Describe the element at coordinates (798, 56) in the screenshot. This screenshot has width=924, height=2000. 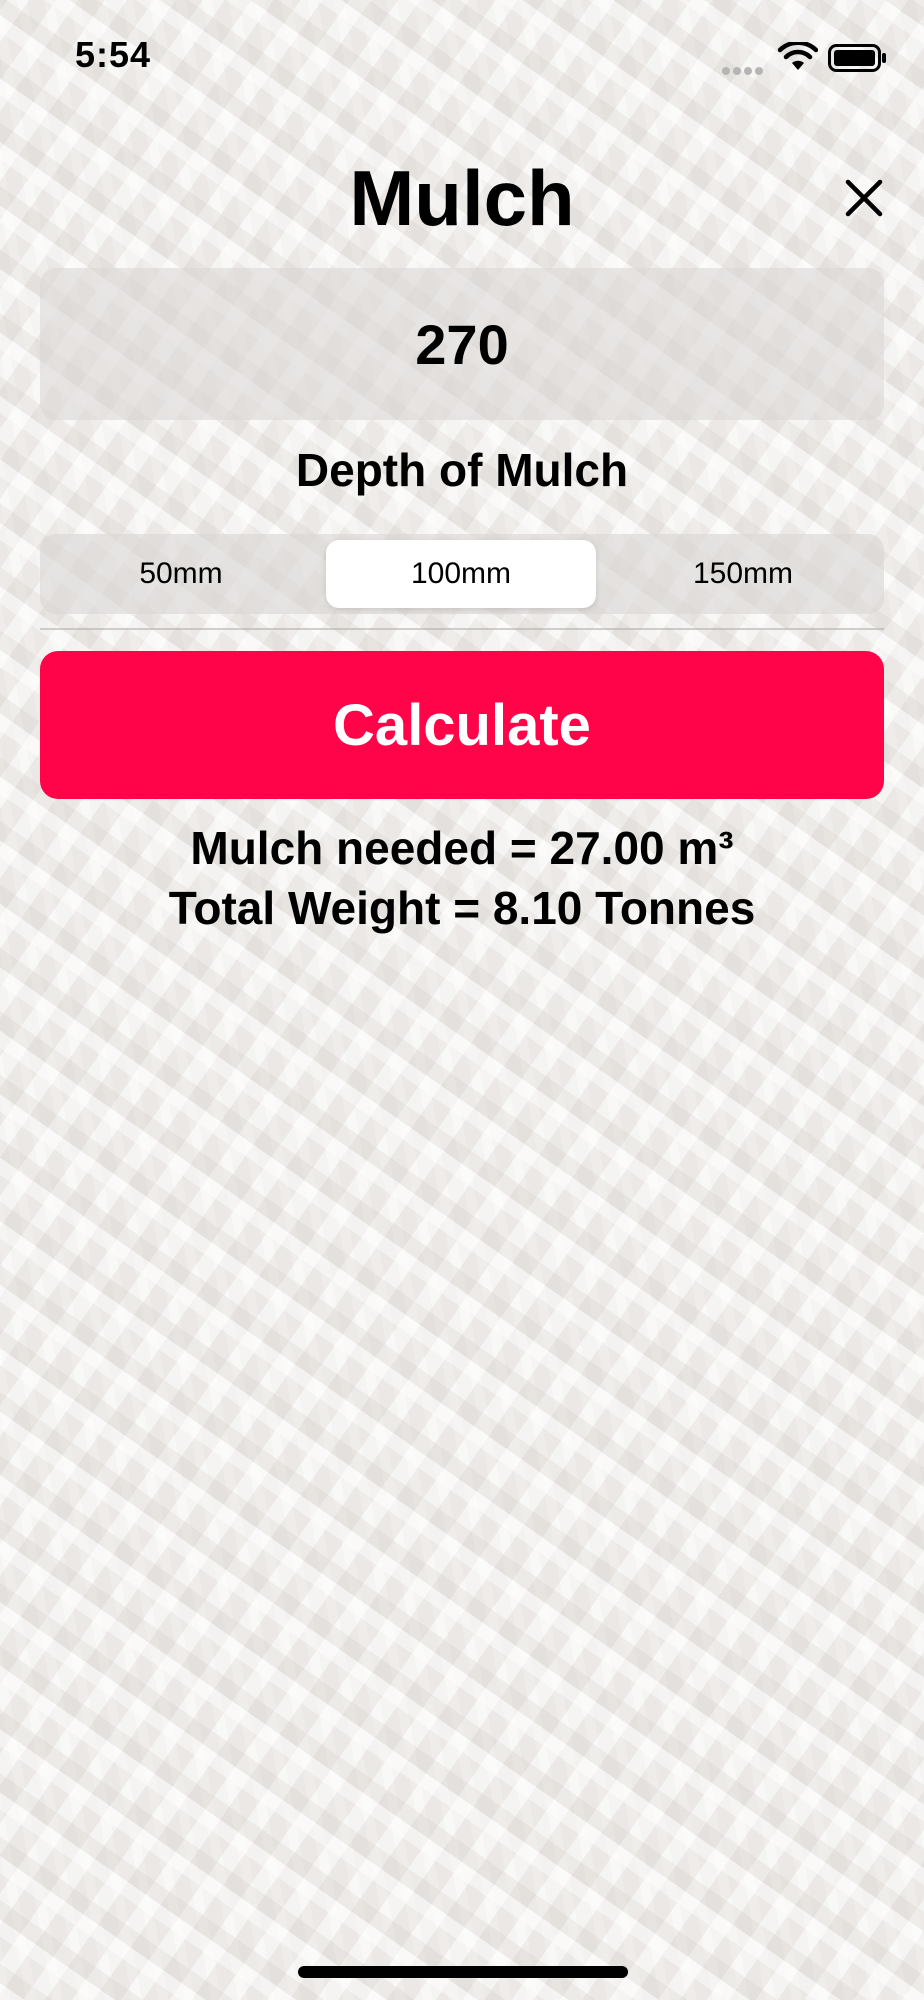
I see `wifi-icon` at that location.